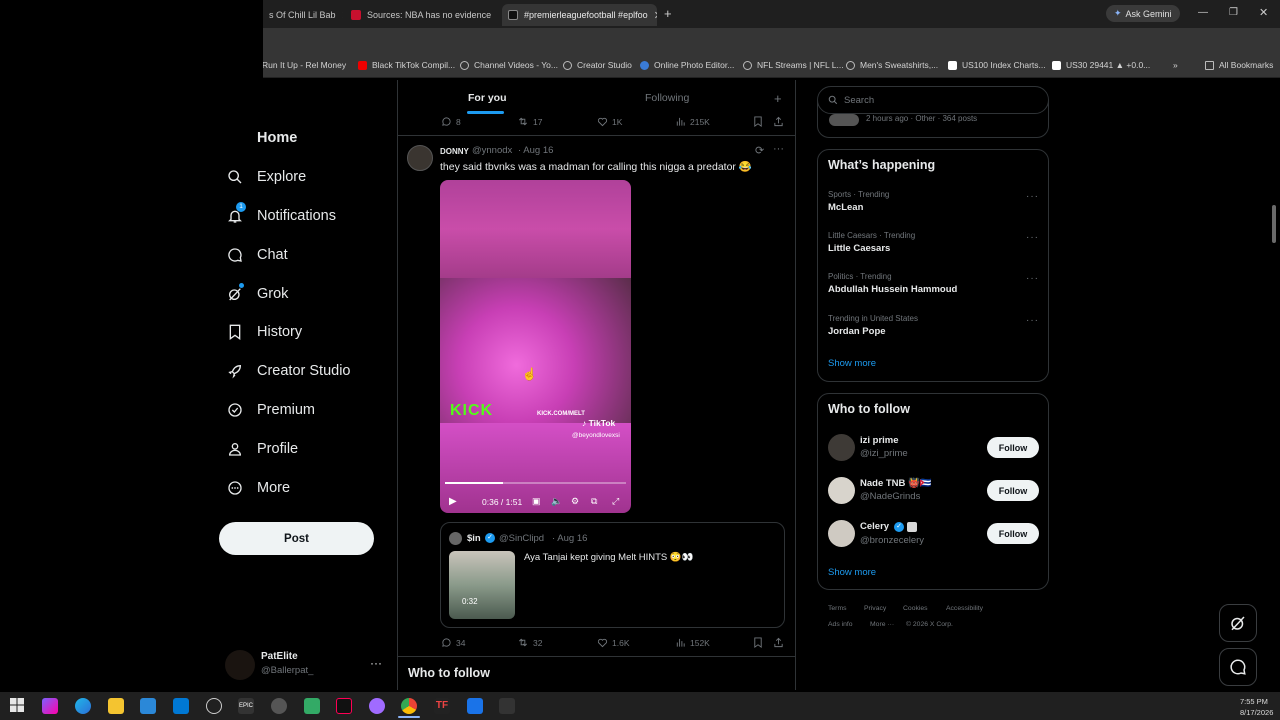 This screenshot has width=1280, height=720. What do you see at coordinates (1143, 13) in the screenshot?
I see `ask-gemini-button: ✦ Ask Gemini` at bounding box center [1143, 13].